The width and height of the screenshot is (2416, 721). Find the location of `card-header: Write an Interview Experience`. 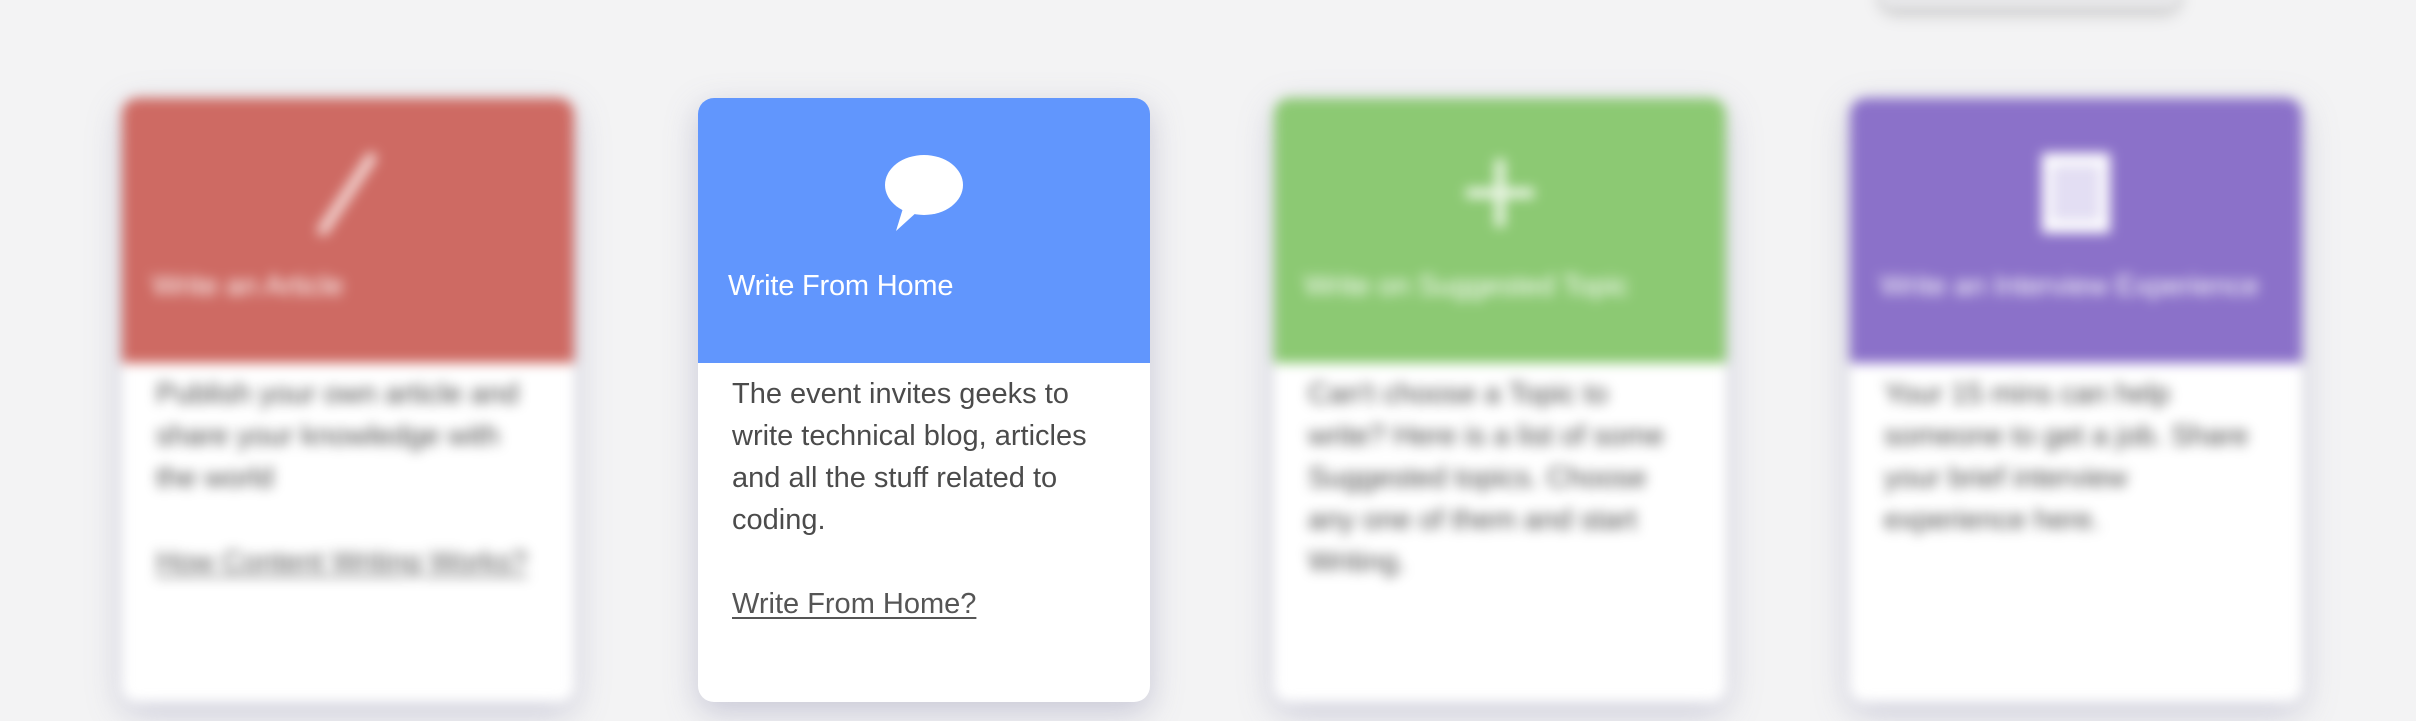

card-header: Write an Interview Experience is located at coordinates (2076, 230).